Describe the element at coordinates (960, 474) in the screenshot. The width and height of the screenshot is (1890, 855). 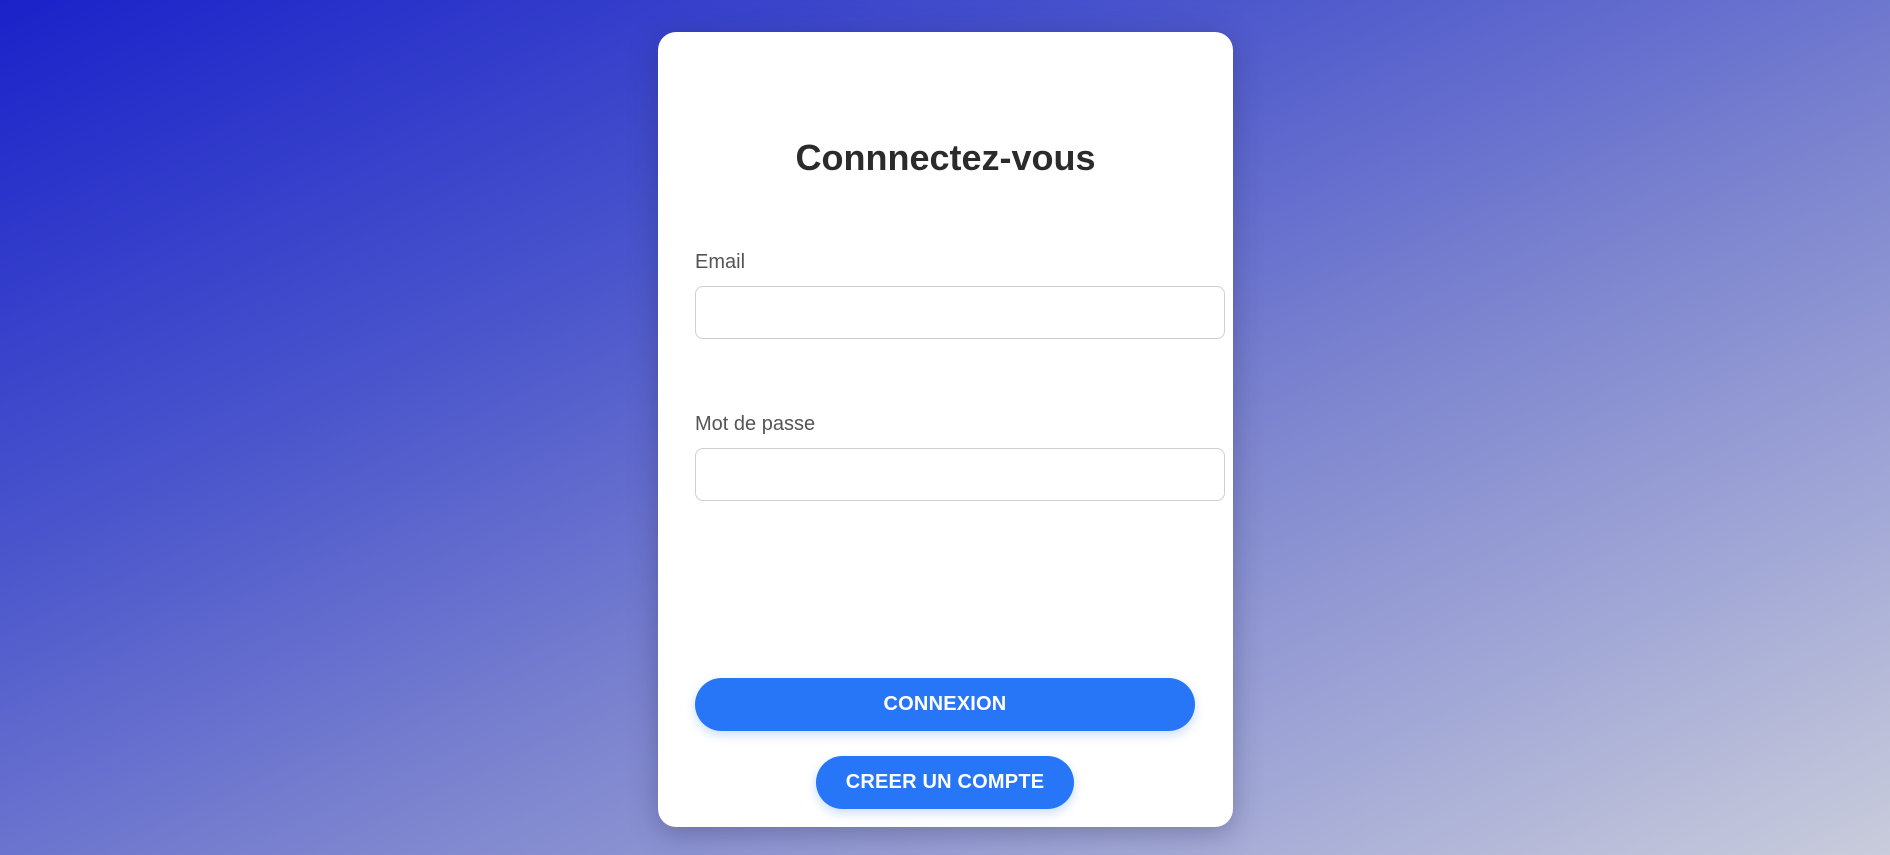
I see `password-field` at that location.